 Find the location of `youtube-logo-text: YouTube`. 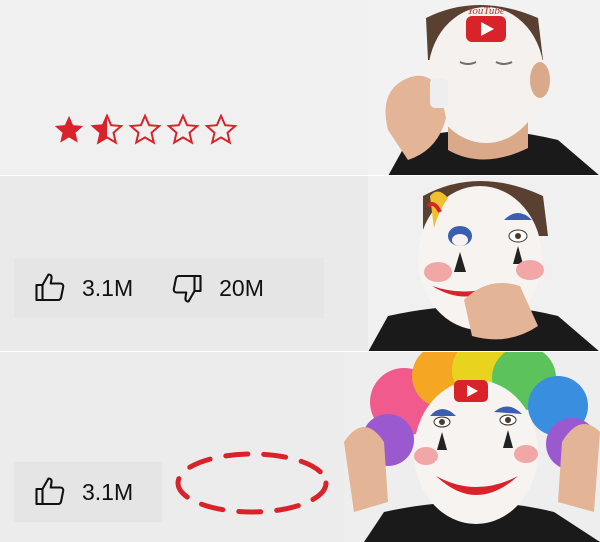

youtube-logo-text: YouTube is located at coordinates (486, 11).